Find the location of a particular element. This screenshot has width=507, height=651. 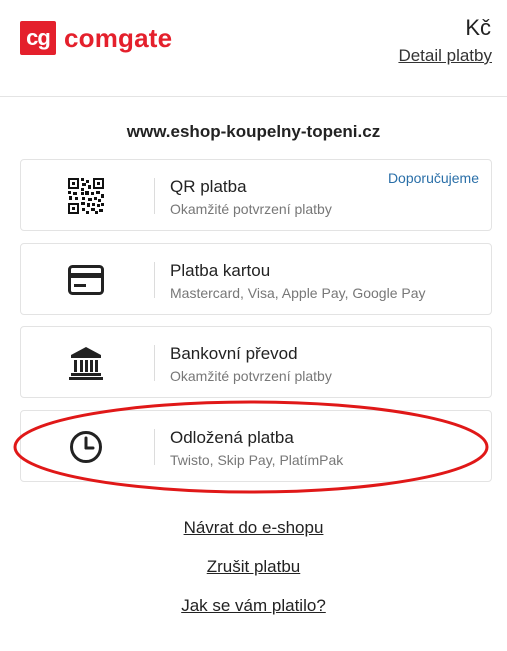

currency-label: Kč is located at coordinates (478, 27).